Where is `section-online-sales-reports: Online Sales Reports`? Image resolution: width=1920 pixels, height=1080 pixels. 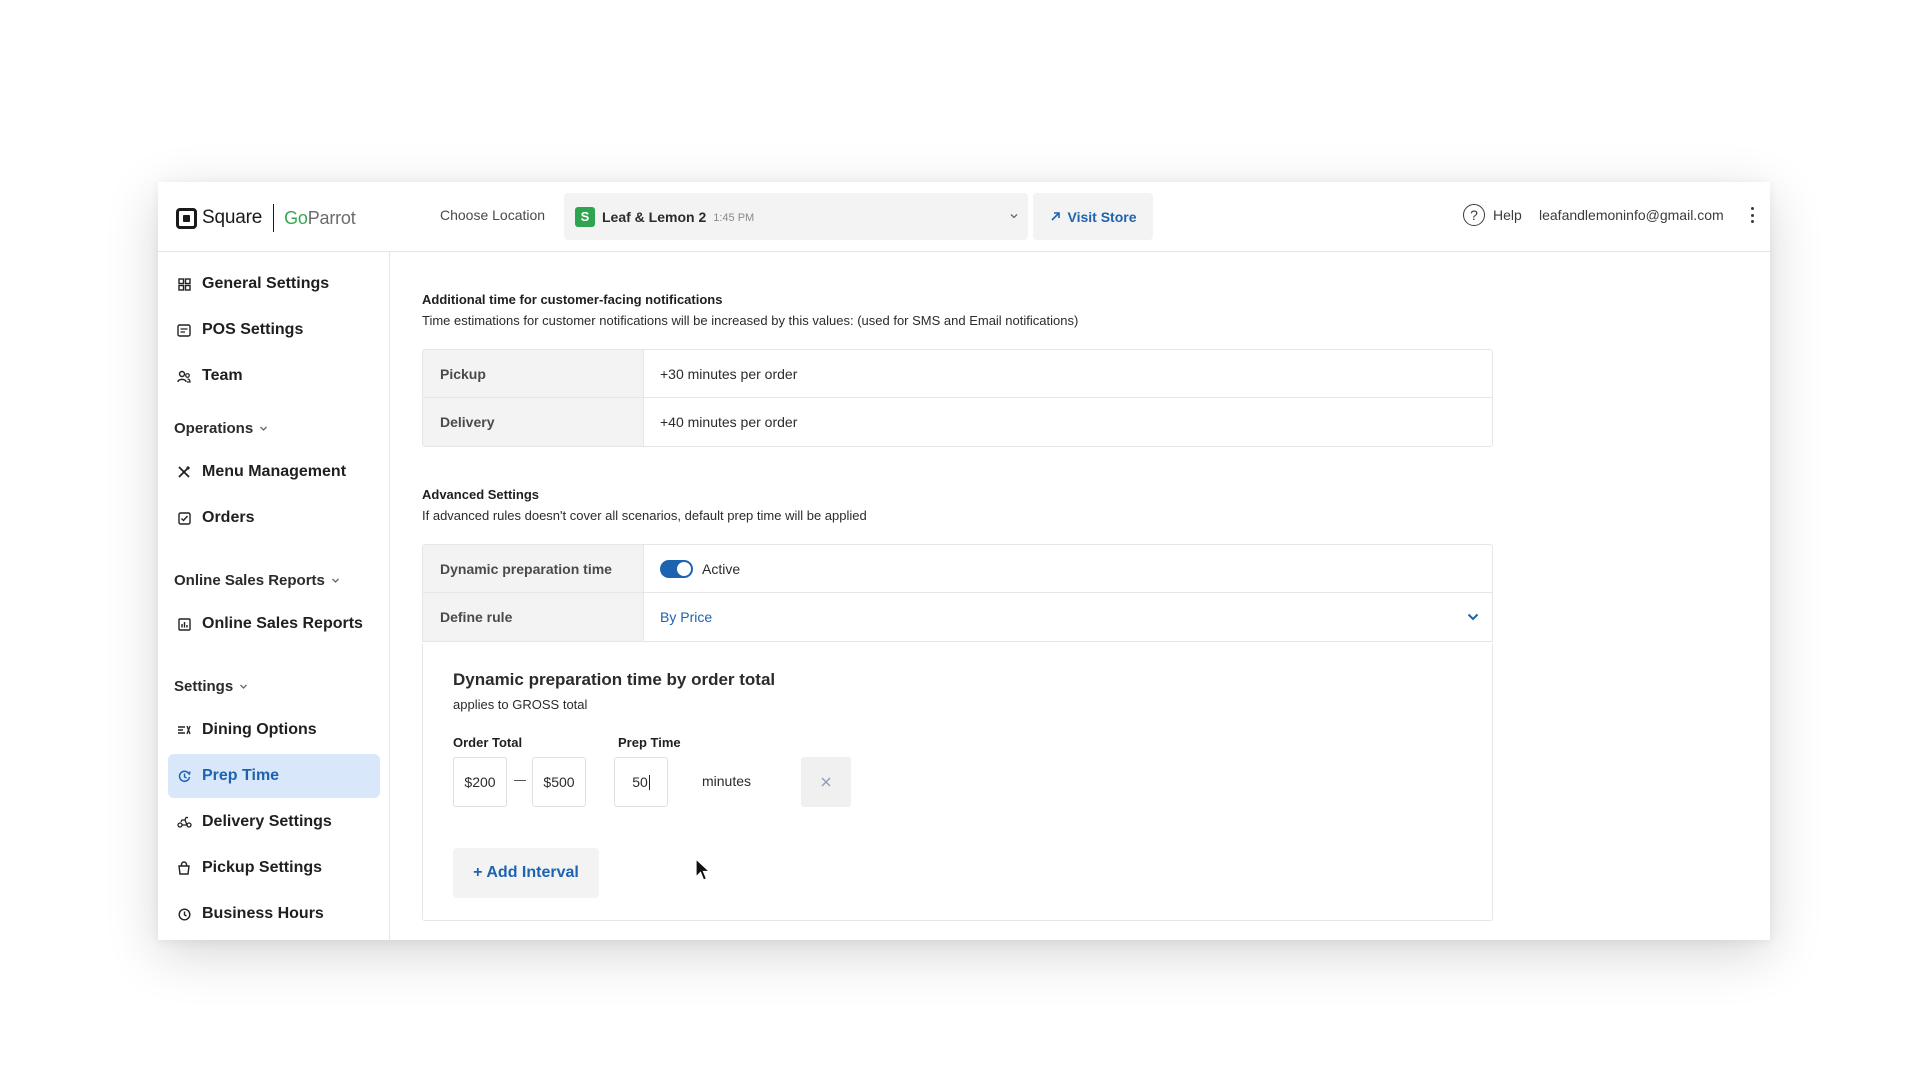
section-online-sales-reports: Online Sales Reports is located at coordinates (257, 580).